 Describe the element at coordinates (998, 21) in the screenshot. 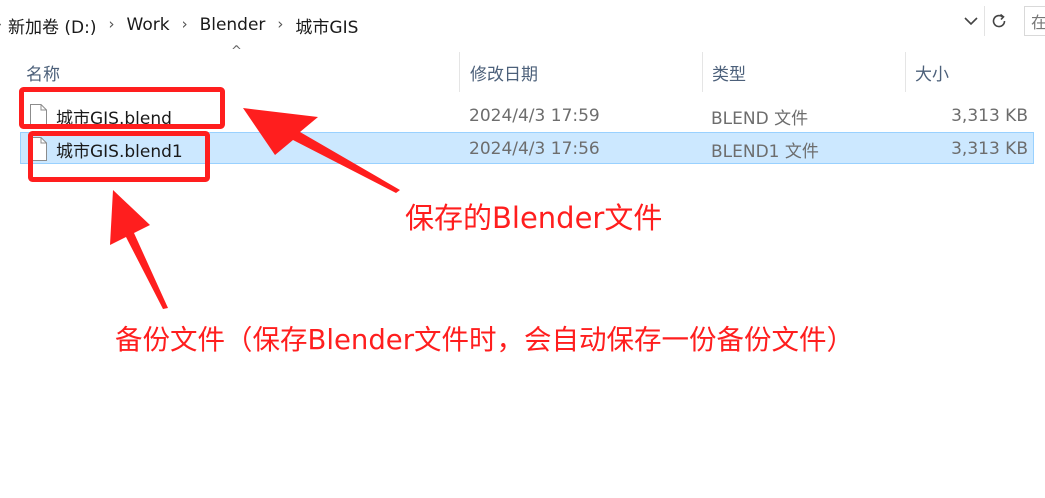

I see `refresh-icon` at that location.